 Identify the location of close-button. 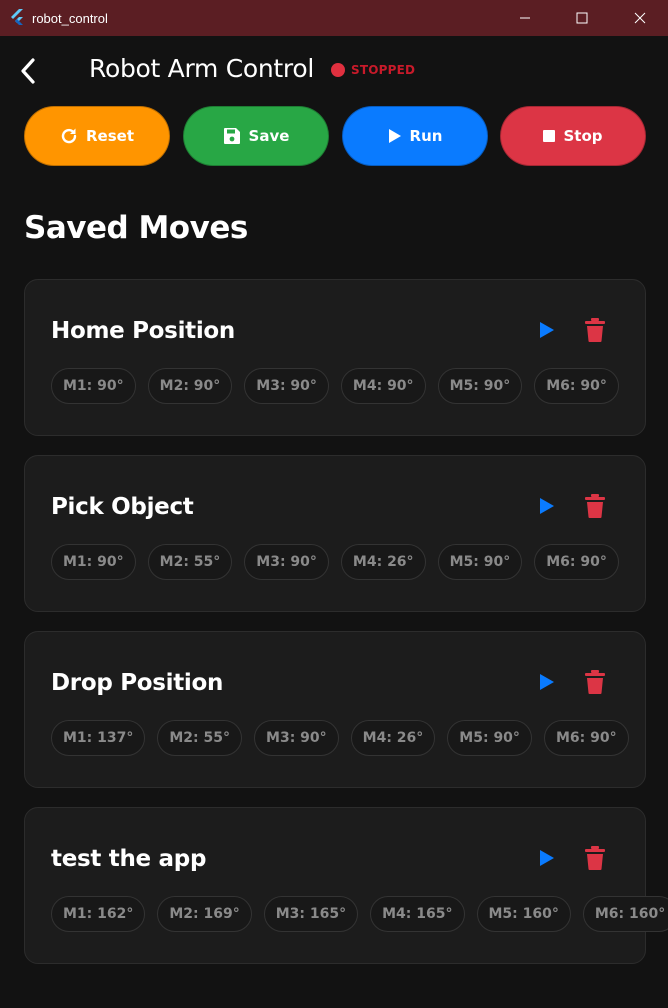
(640, 18).